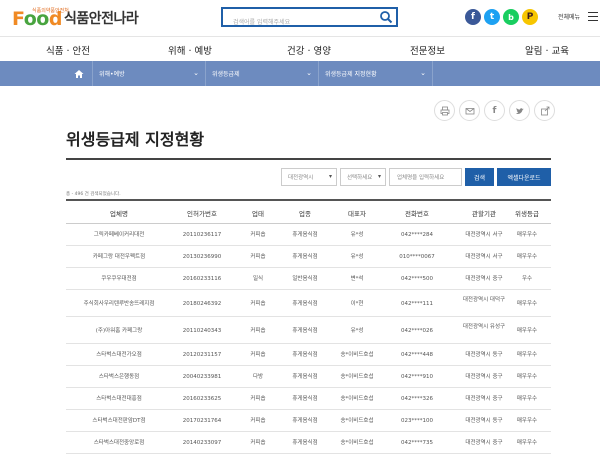  I want to click on nav-health-nutrition: 건강 · 영양, so click(309, 50).